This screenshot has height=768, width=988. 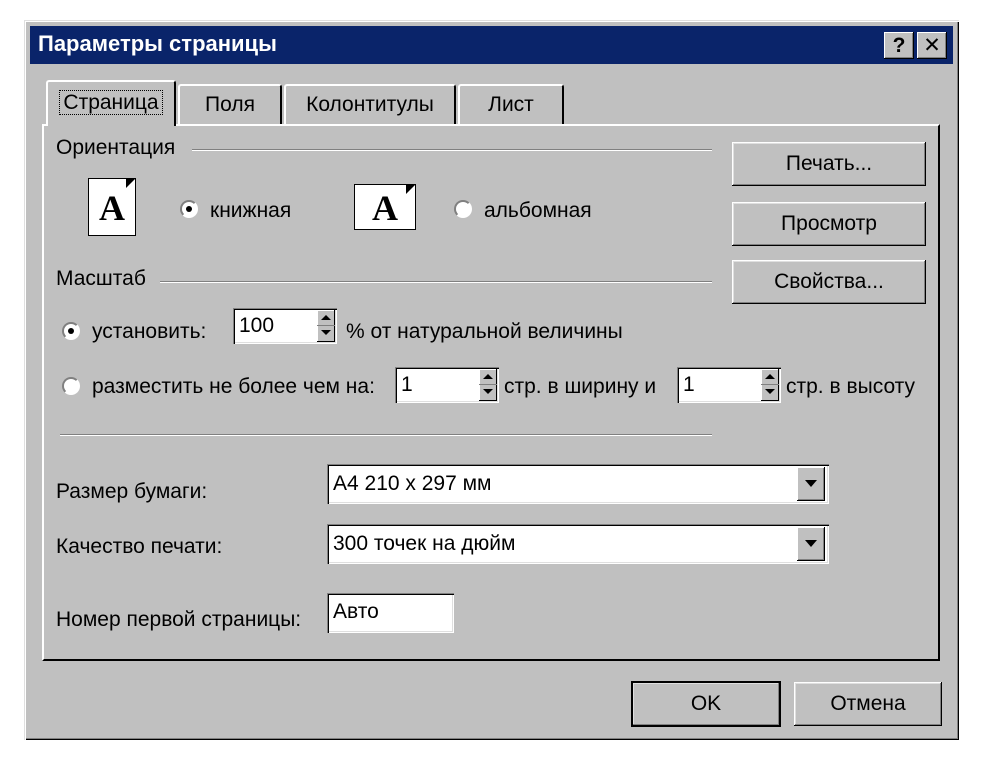 I want to click on tab-sheet: Лист, so click(x=511, y=104).